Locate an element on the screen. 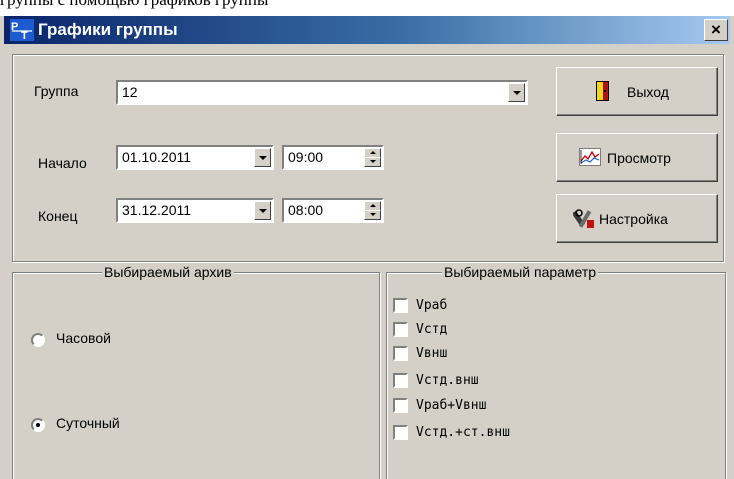 The width and height of the screenshot is (734, 479). view-button-label: Просмотр is located at coordinates (639, 158).